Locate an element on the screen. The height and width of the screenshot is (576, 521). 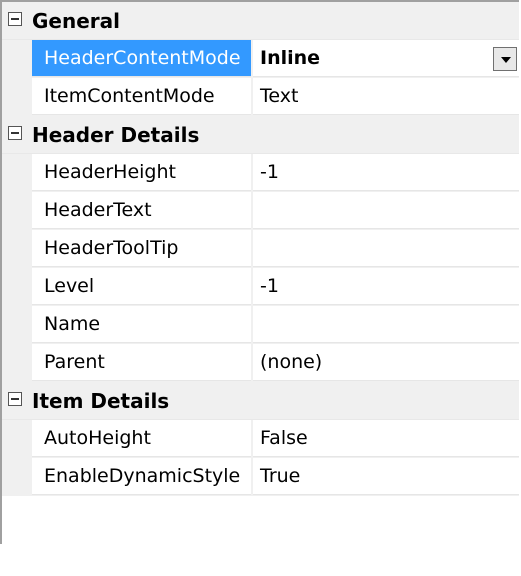
property-row-auto-height: AutoHeight False is located at coordinates (260, 439).